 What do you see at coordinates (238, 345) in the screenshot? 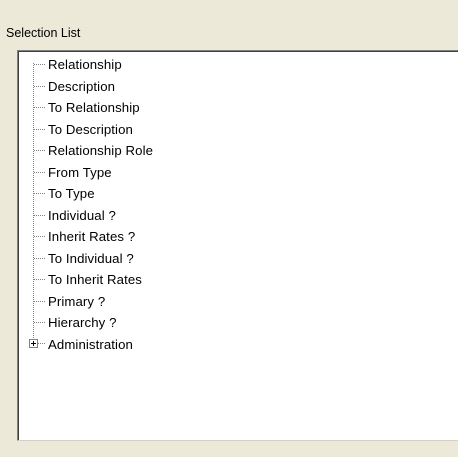
I see `tree-item-administration: Administration` at bounding box center [238, 345].